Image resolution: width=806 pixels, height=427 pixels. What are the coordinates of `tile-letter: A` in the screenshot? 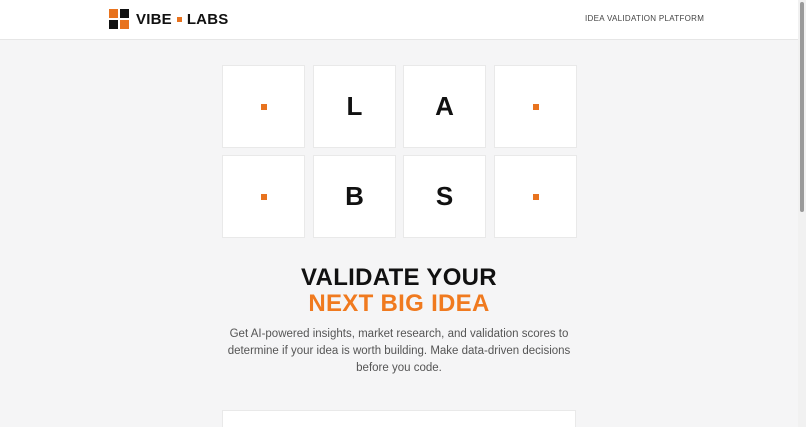 It's located at (444, 106).